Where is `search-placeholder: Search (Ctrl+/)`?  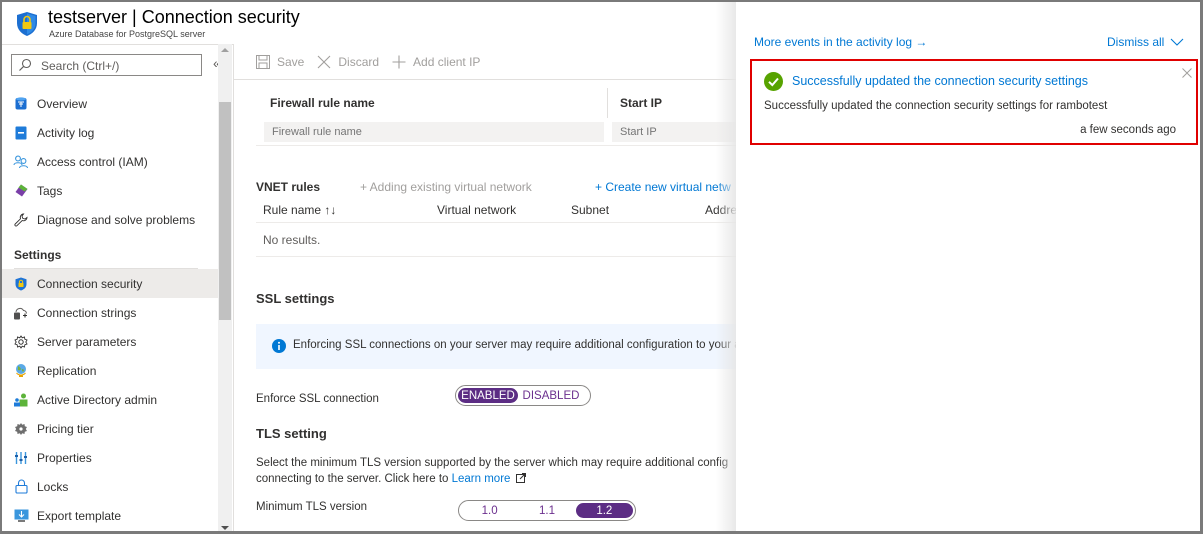 search-placeholder: Search (Ctrl+/) is located at coordinates (80, 66).